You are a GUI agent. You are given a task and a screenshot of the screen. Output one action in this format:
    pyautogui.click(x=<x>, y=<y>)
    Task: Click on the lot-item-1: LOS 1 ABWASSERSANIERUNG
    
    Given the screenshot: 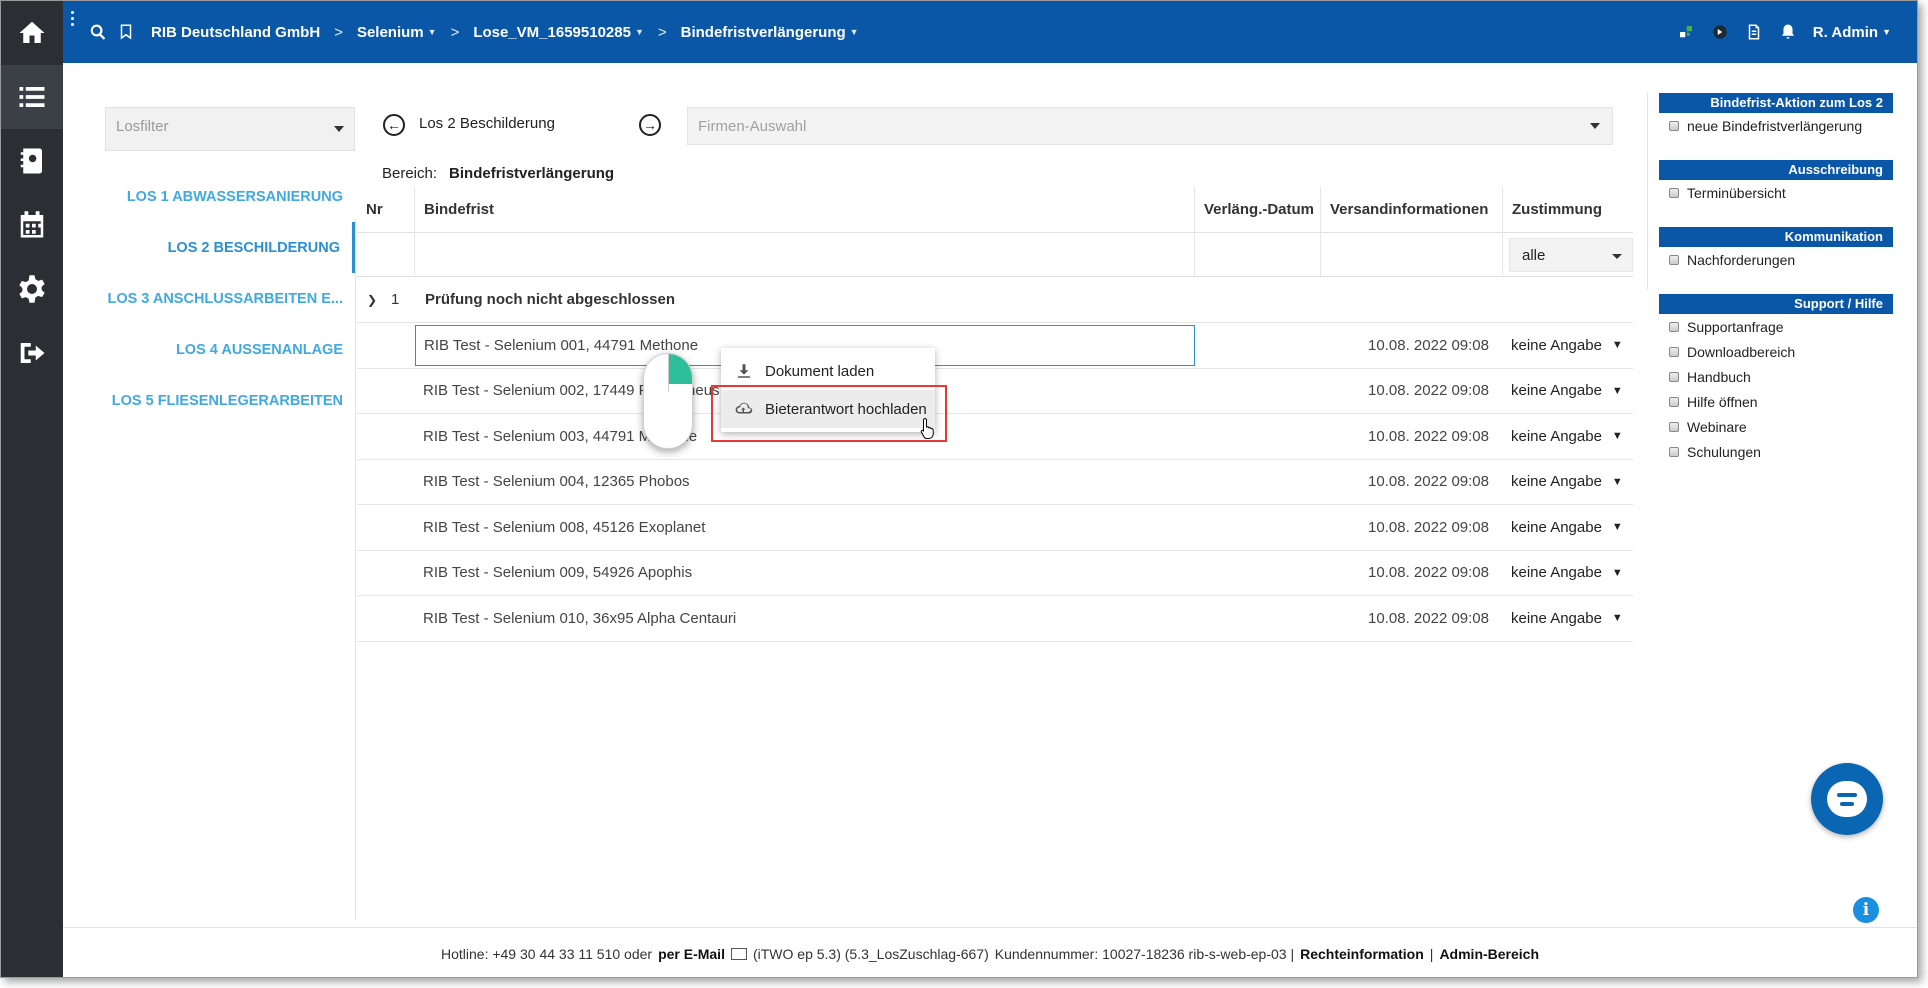 What is the action you would take?
    pyautogui.click(x=230, y=196)
    